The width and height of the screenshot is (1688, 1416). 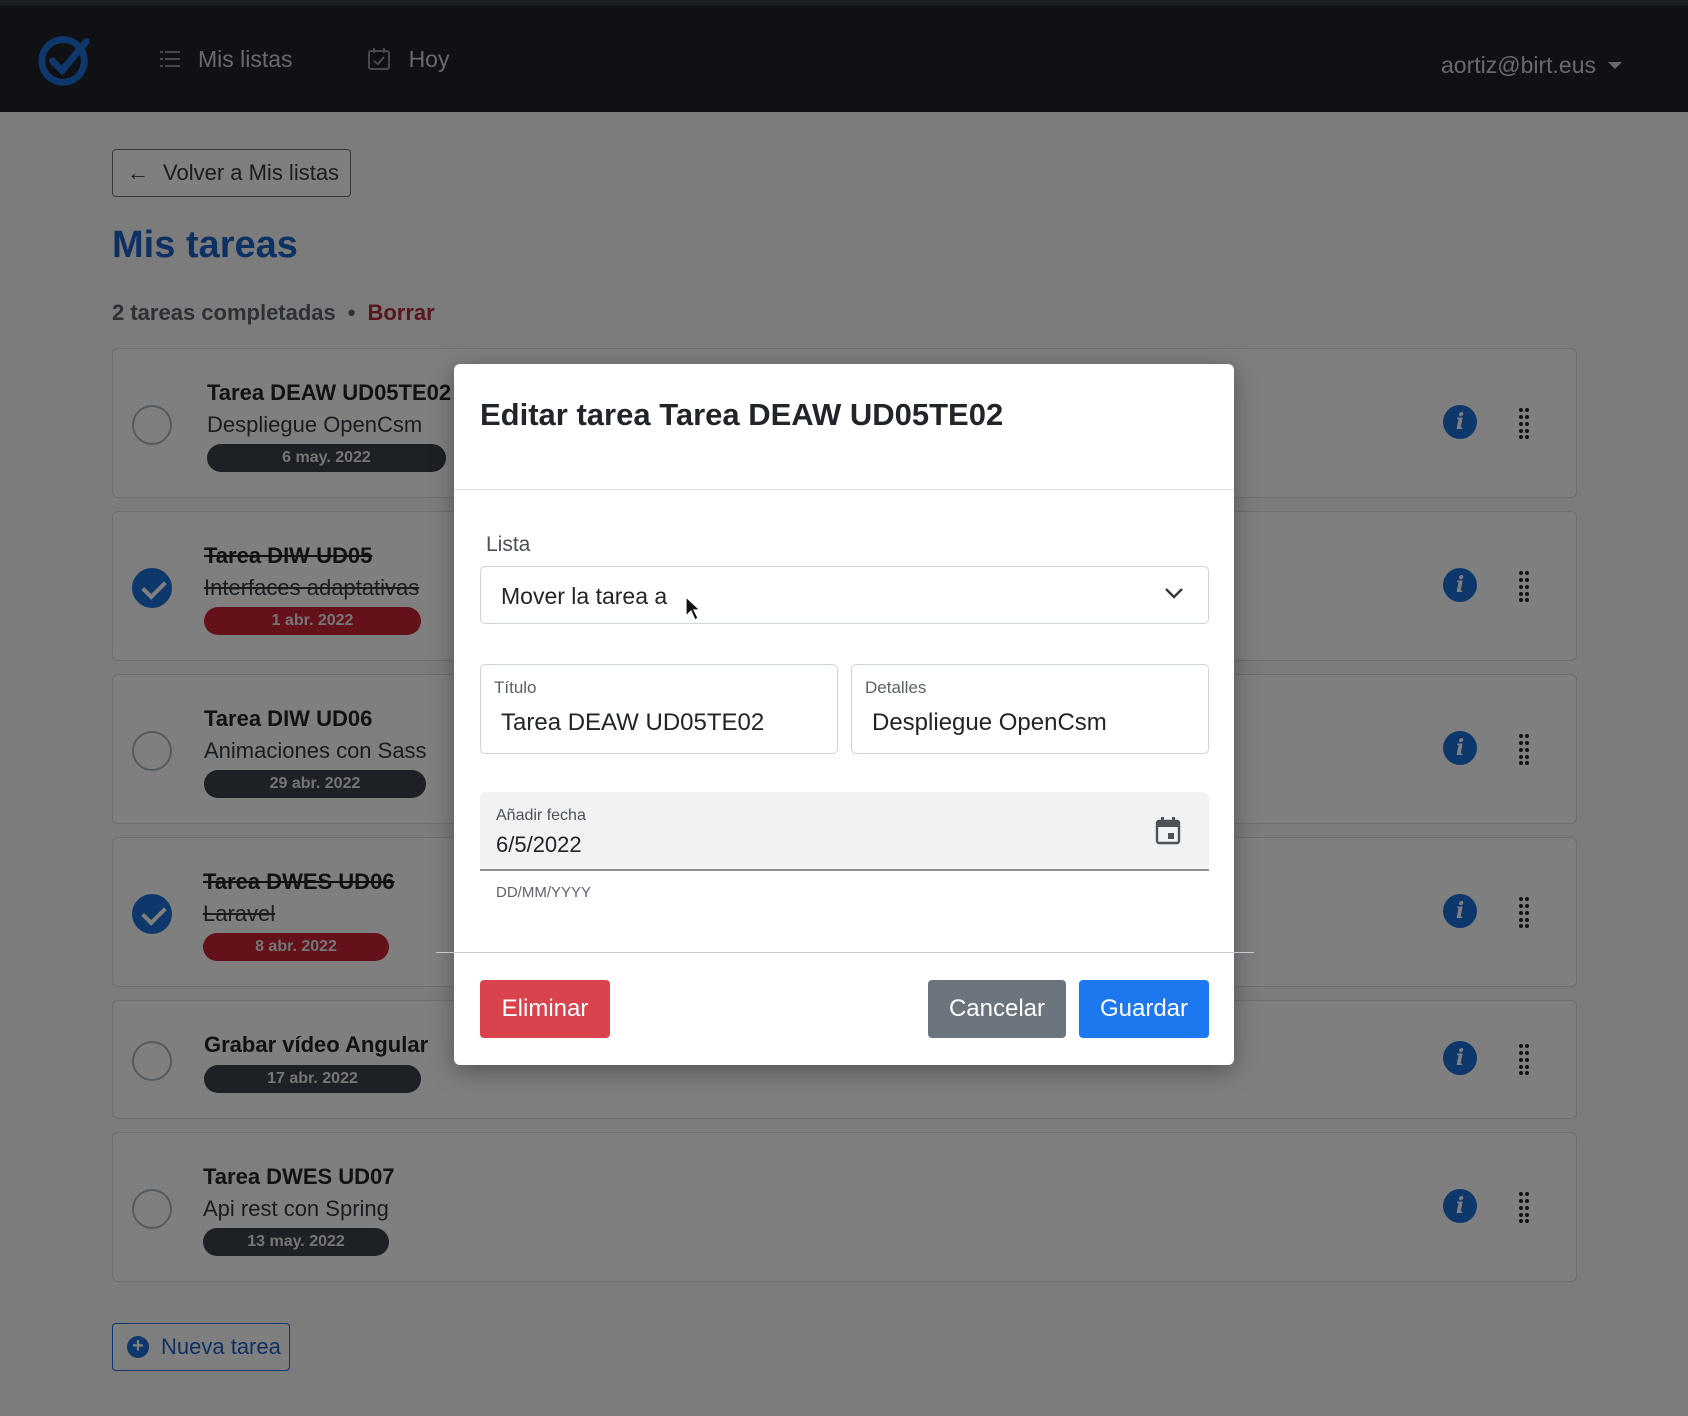 I want to click on dialog-footer-divider, so click(x=845, y=952).